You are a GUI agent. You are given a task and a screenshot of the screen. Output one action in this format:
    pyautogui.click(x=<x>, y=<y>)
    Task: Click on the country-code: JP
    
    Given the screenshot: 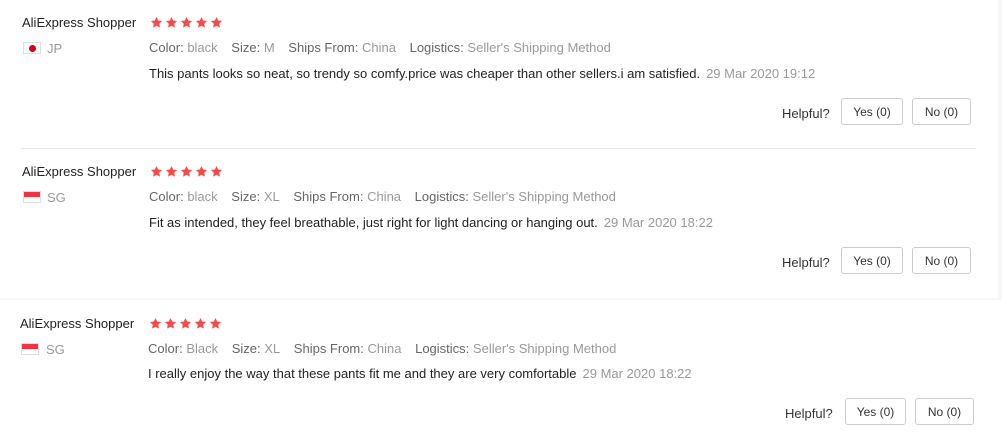 What is the action you would take?
    pyautogui.click(x=55, y=48)
    